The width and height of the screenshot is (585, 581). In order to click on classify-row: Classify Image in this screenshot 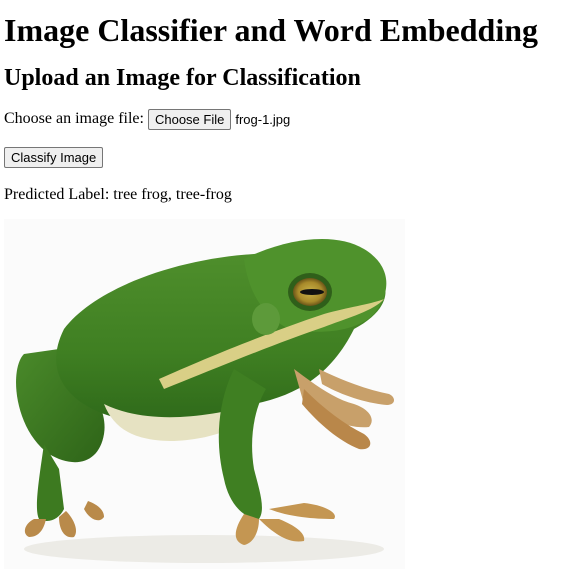, I will do `click(292, 158)`.